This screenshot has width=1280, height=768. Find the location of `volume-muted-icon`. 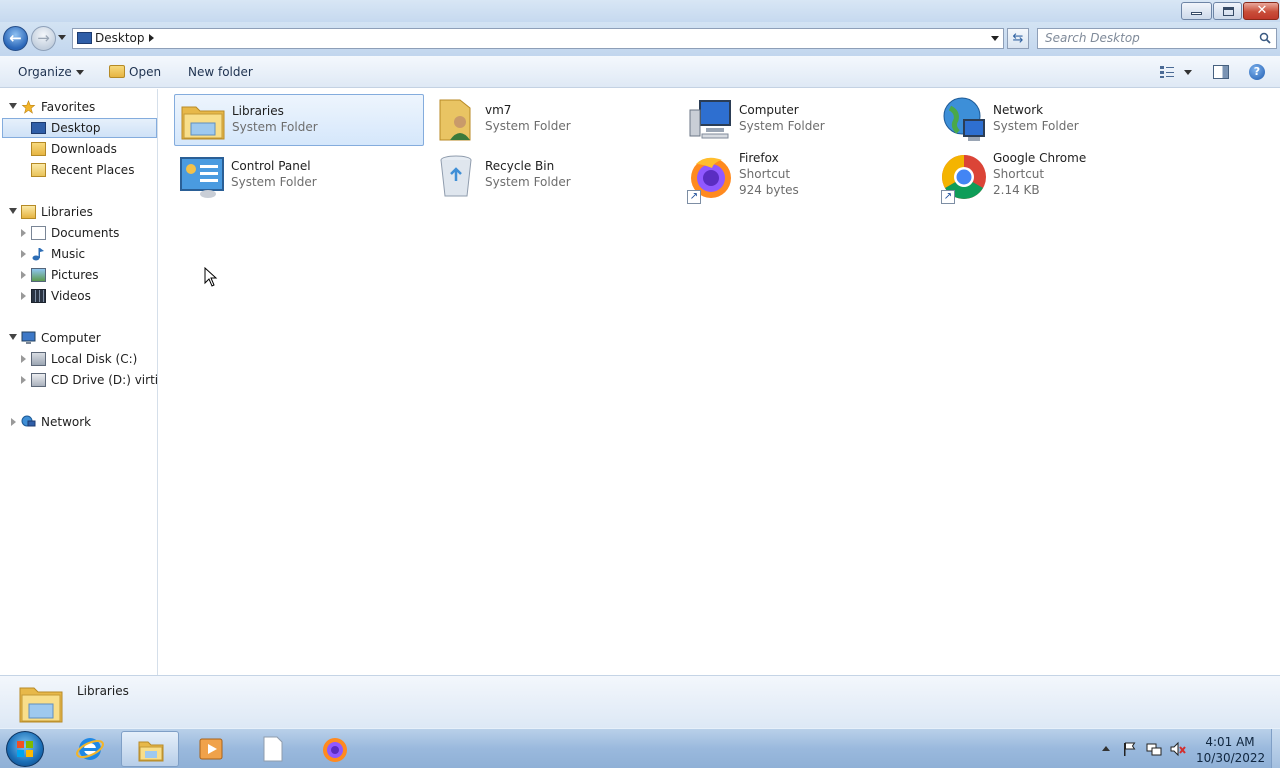

volume-muted-icon is located at coordinates (1178, 749).